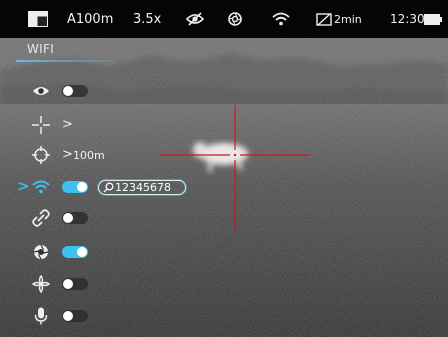 This screenshot has height=337, width=448. I want to click on profile-label: A100m, so click(90, 19).